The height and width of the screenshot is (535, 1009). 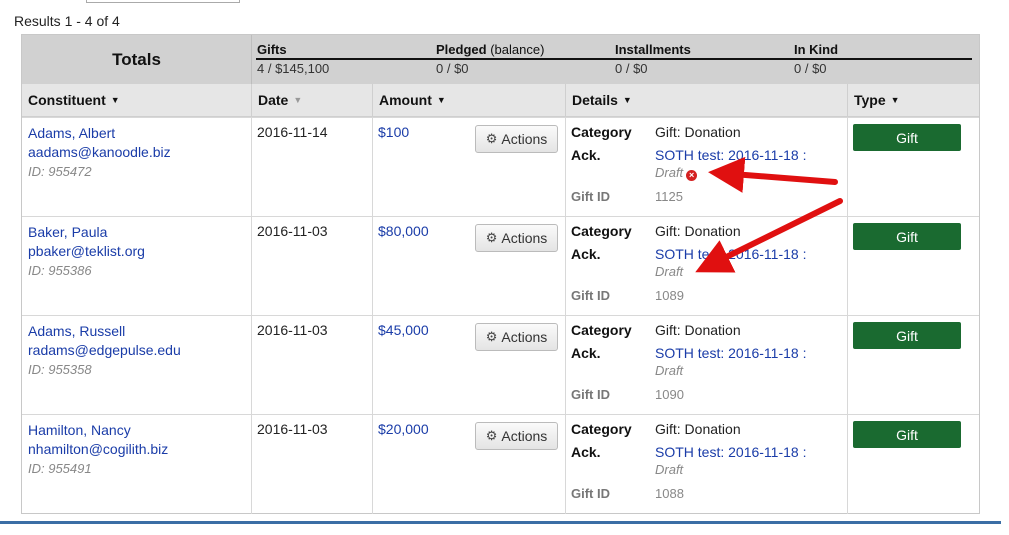 What do you see at coordinates (631, 68) in the screenshot?
I see `totals-installments-value: 0 / $0` at bounding box center [631, 68].